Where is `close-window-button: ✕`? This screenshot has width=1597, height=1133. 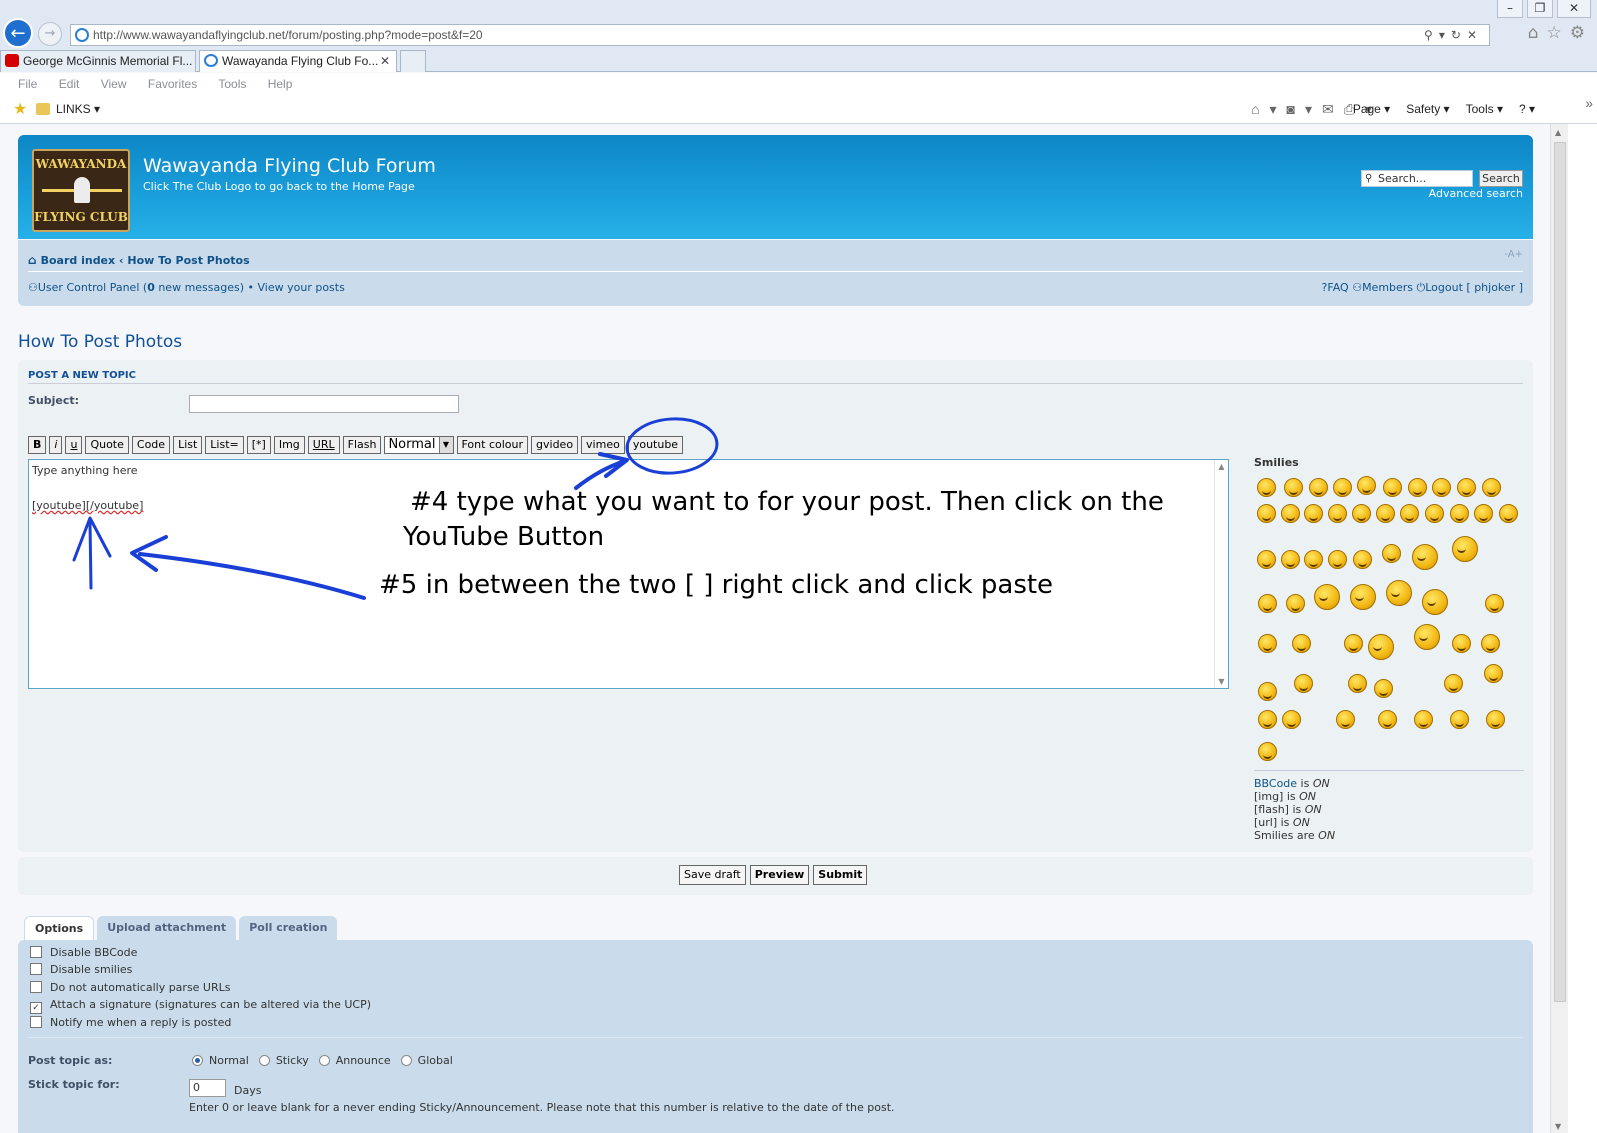 close-window-button: ✕ is located at coordinates (1574, 9).